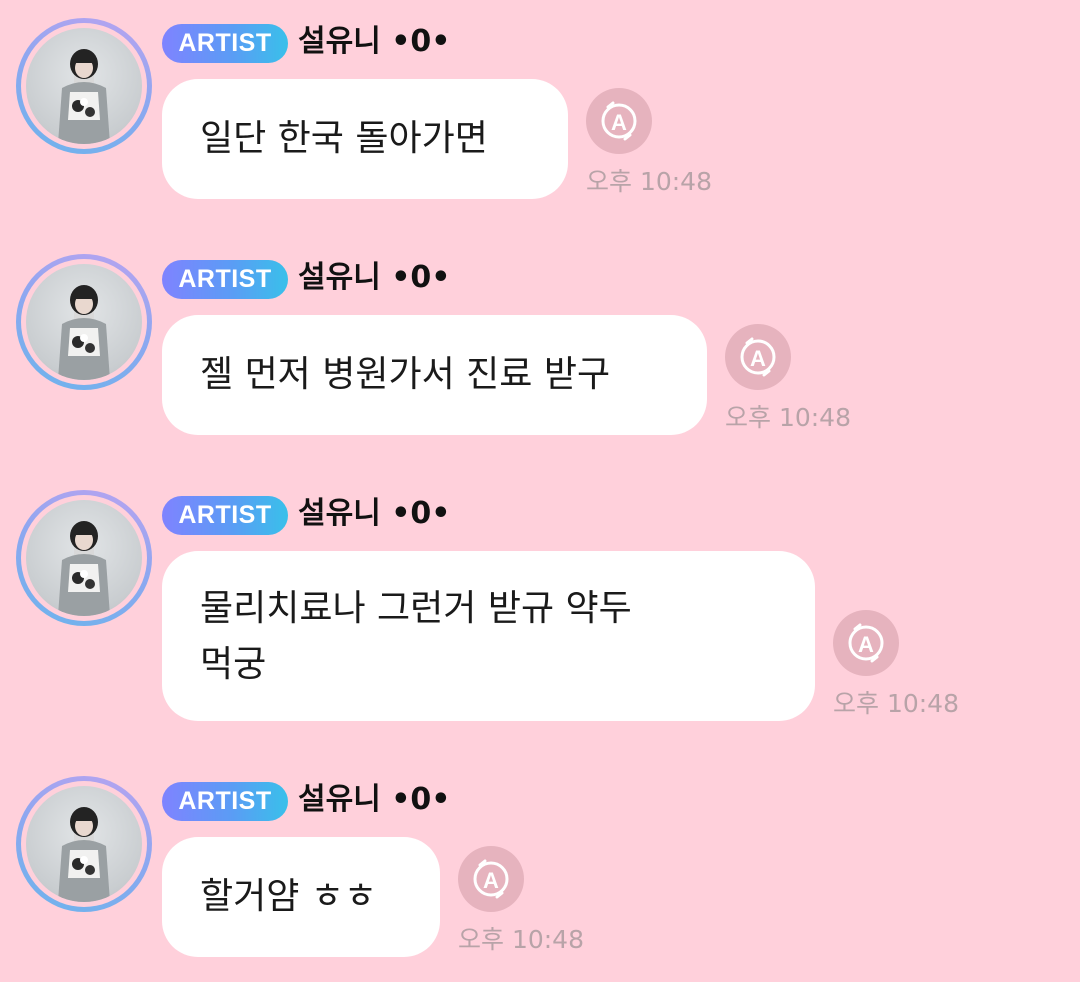 The image size is (1080, 982). What do you see at coordinates (289, 896) in the screenshot?
I see `message-text: 할거얌 ㅎㅎ` at bounding box center [289, 896].